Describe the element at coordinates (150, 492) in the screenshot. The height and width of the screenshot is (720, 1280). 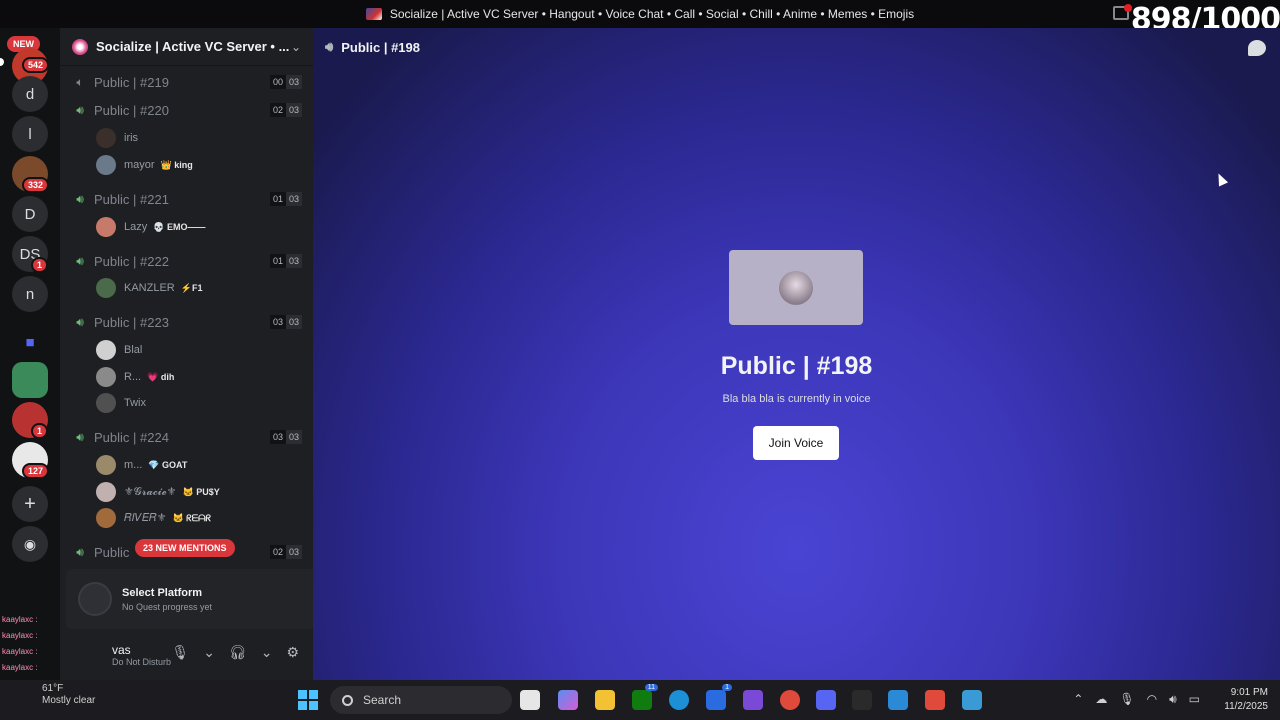
I see `user-name: ⚜𝓖𝓻𝓪𝓬𝓲𝓮⚜` at that location.